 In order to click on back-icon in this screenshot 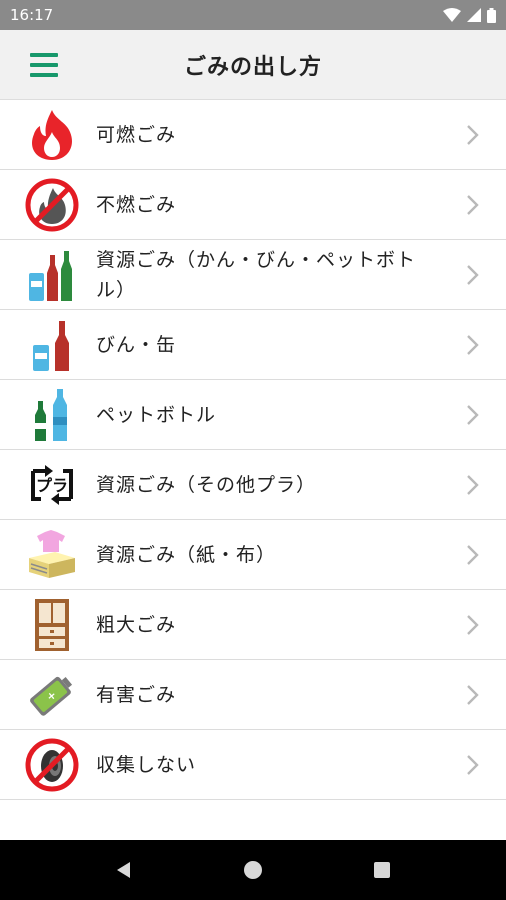, I will do `click(124, 870)`.